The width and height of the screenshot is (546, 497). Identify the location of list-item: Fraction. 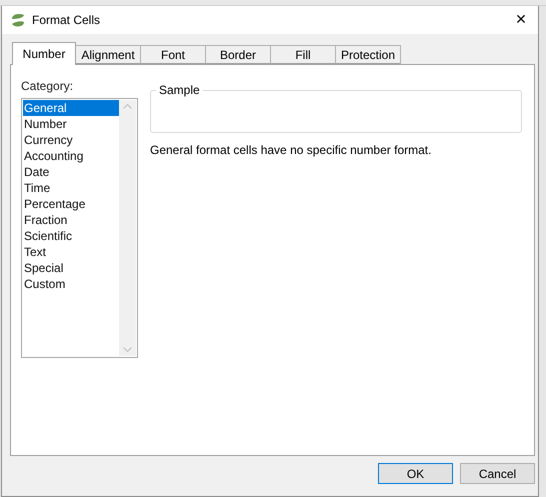
(71, 220).